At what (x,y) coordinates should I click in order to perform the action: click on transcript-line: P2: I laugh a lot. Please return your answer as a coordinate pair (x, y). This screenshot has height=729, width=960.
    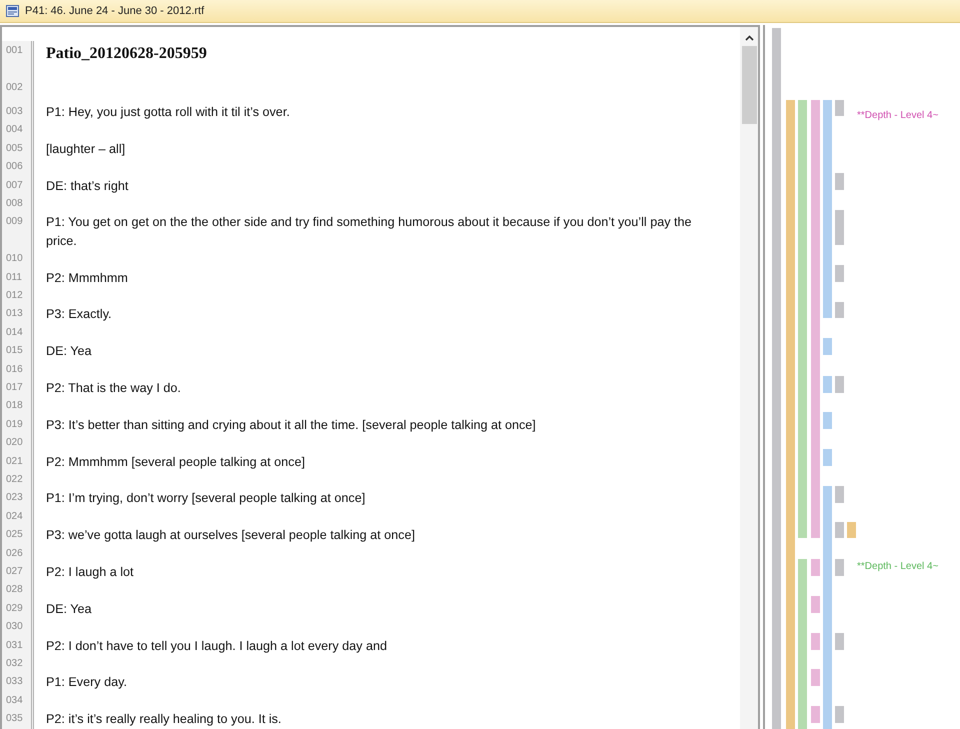
    Looking at the image, I should click on (90, 571).